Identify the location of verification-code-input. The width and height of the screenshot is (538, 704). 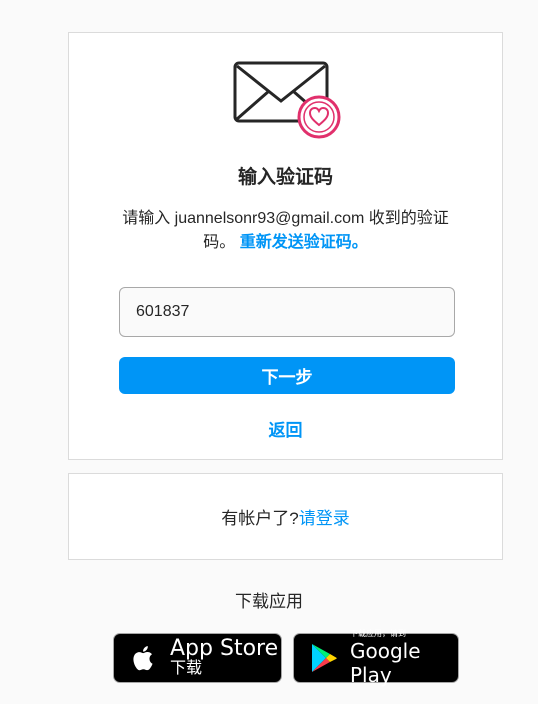
(287, 312).